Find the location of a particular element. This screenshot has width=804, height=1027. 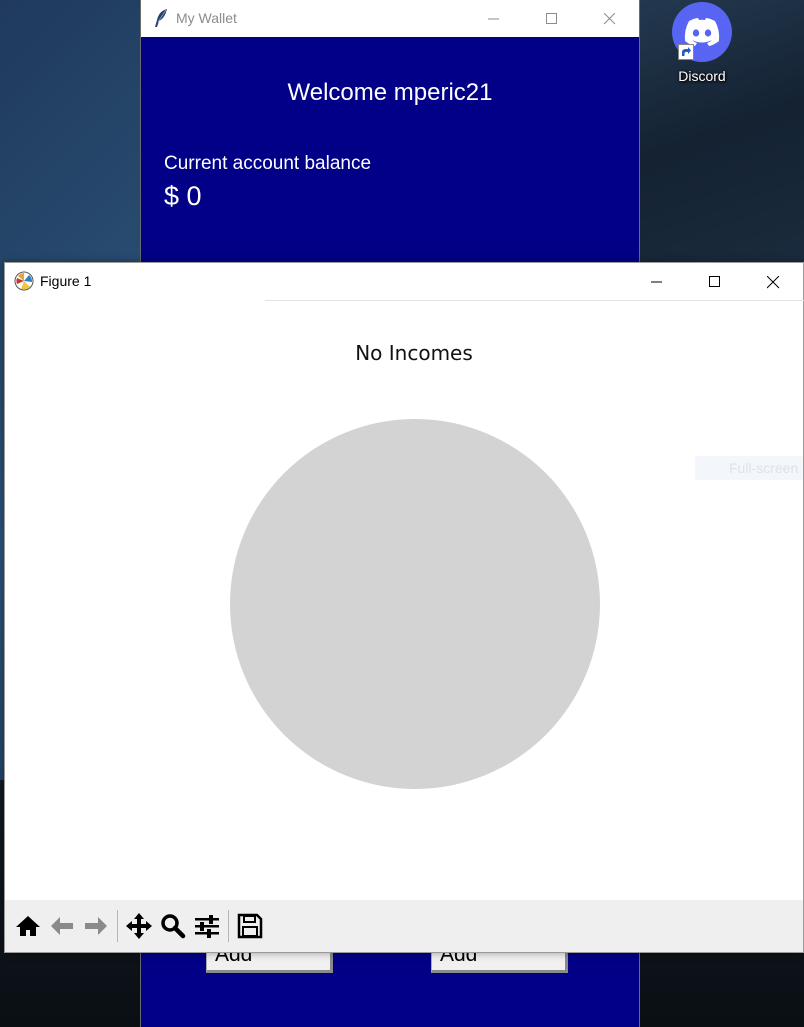

home-icon is located at coordinates (28, 926).